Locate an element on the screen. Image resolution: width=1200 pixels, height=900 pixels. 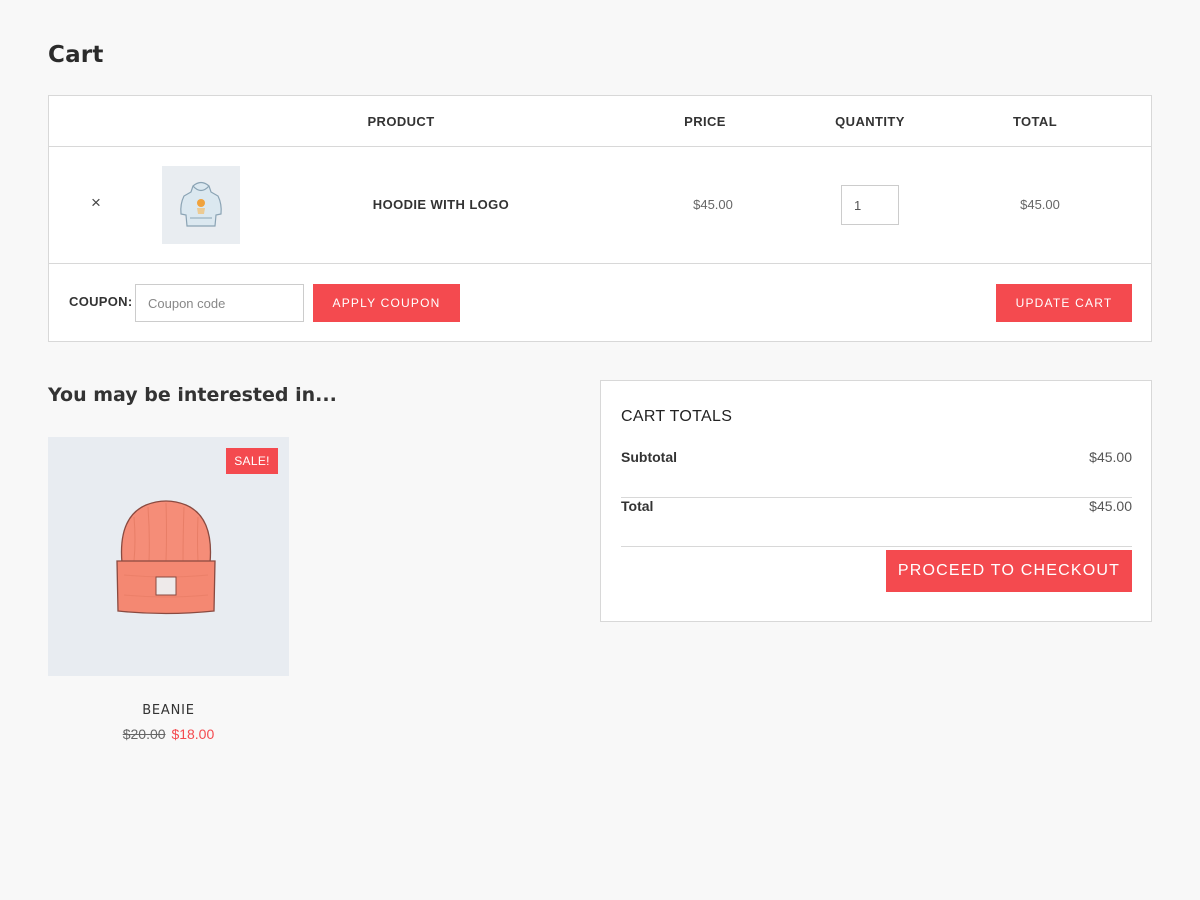
header-price: PRICE is located at coordinates (705, 121).